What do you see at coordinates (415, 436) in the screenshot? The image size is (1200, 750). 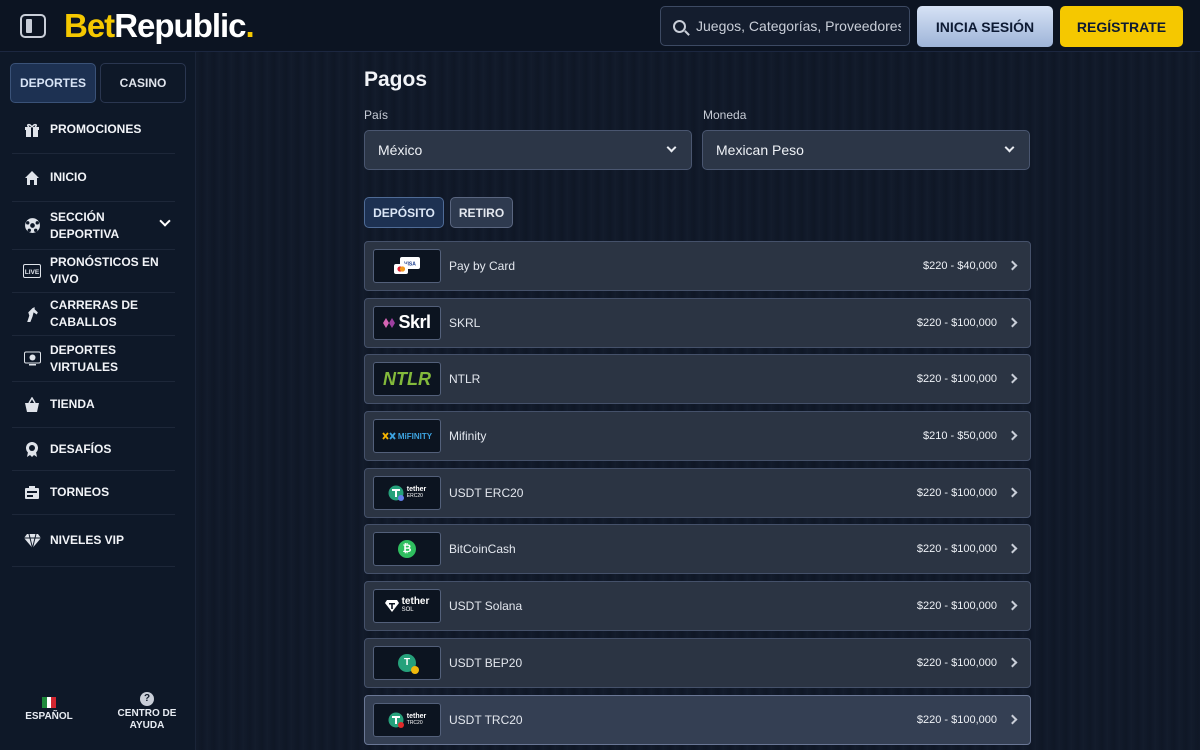 I see `mifinity-logo-text: MiFINITY` at bounding box center [415, 436].